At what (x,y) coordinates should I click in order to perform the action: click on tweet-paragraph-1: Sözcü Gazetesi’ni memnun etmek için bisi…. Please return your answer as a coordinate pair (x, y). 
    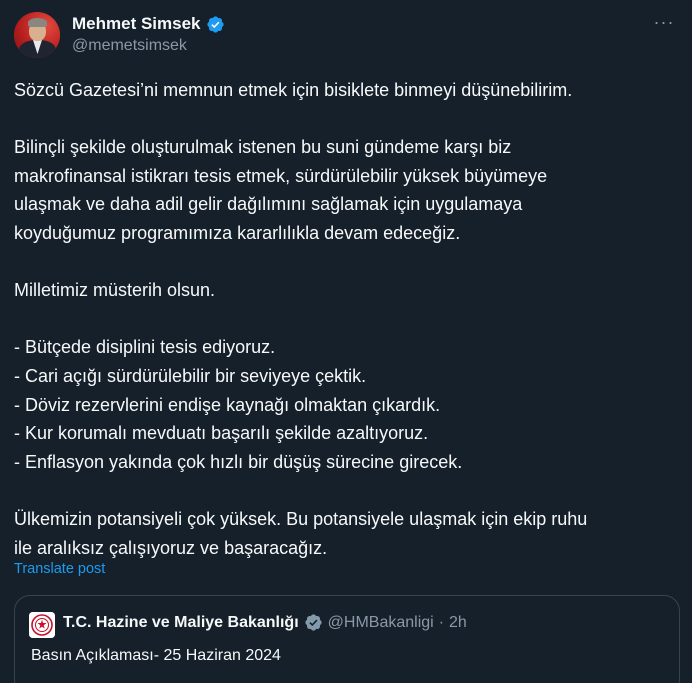
    Looking at the image, I should click on (293, 90).